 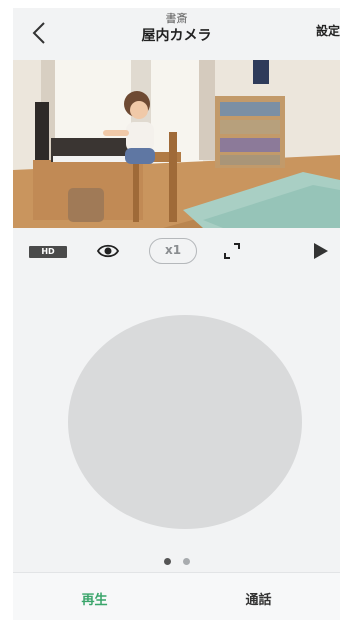 I want to click on eye-icon, so click(x=108, y=251).